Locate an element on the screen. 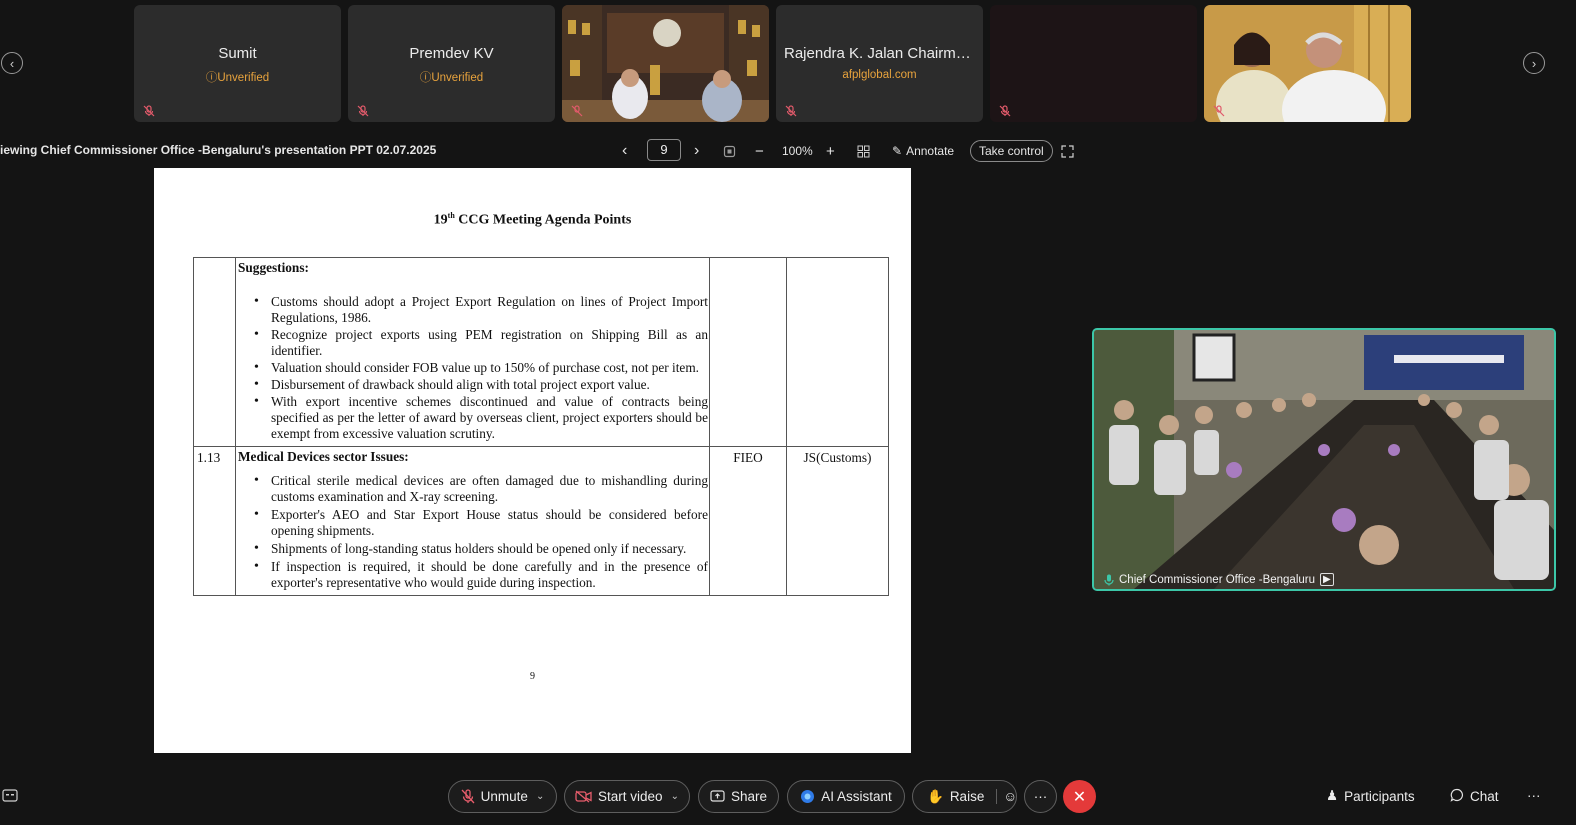 This screenshot has height=825, width=1576. more-options-button: ··· is located at coordinates (1040, 796).